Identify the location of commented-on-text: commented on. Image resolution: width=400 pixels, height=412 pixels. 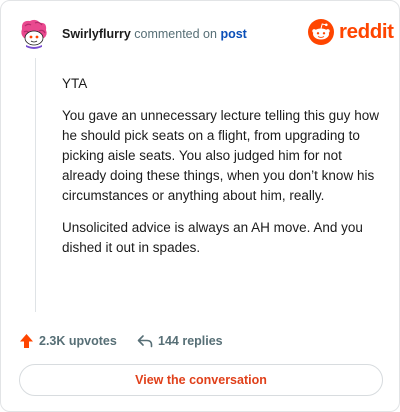
(175, 34).